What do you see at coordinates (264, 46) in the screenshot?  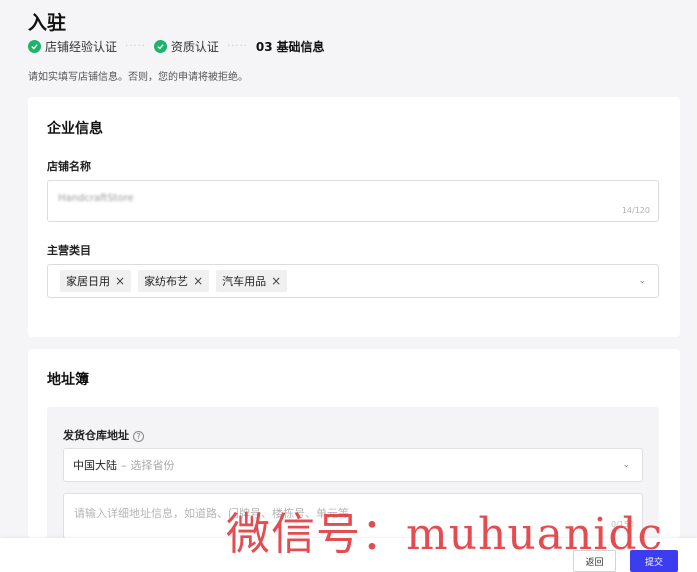 I see `step-number: 03` at bounding box center [264, 46].